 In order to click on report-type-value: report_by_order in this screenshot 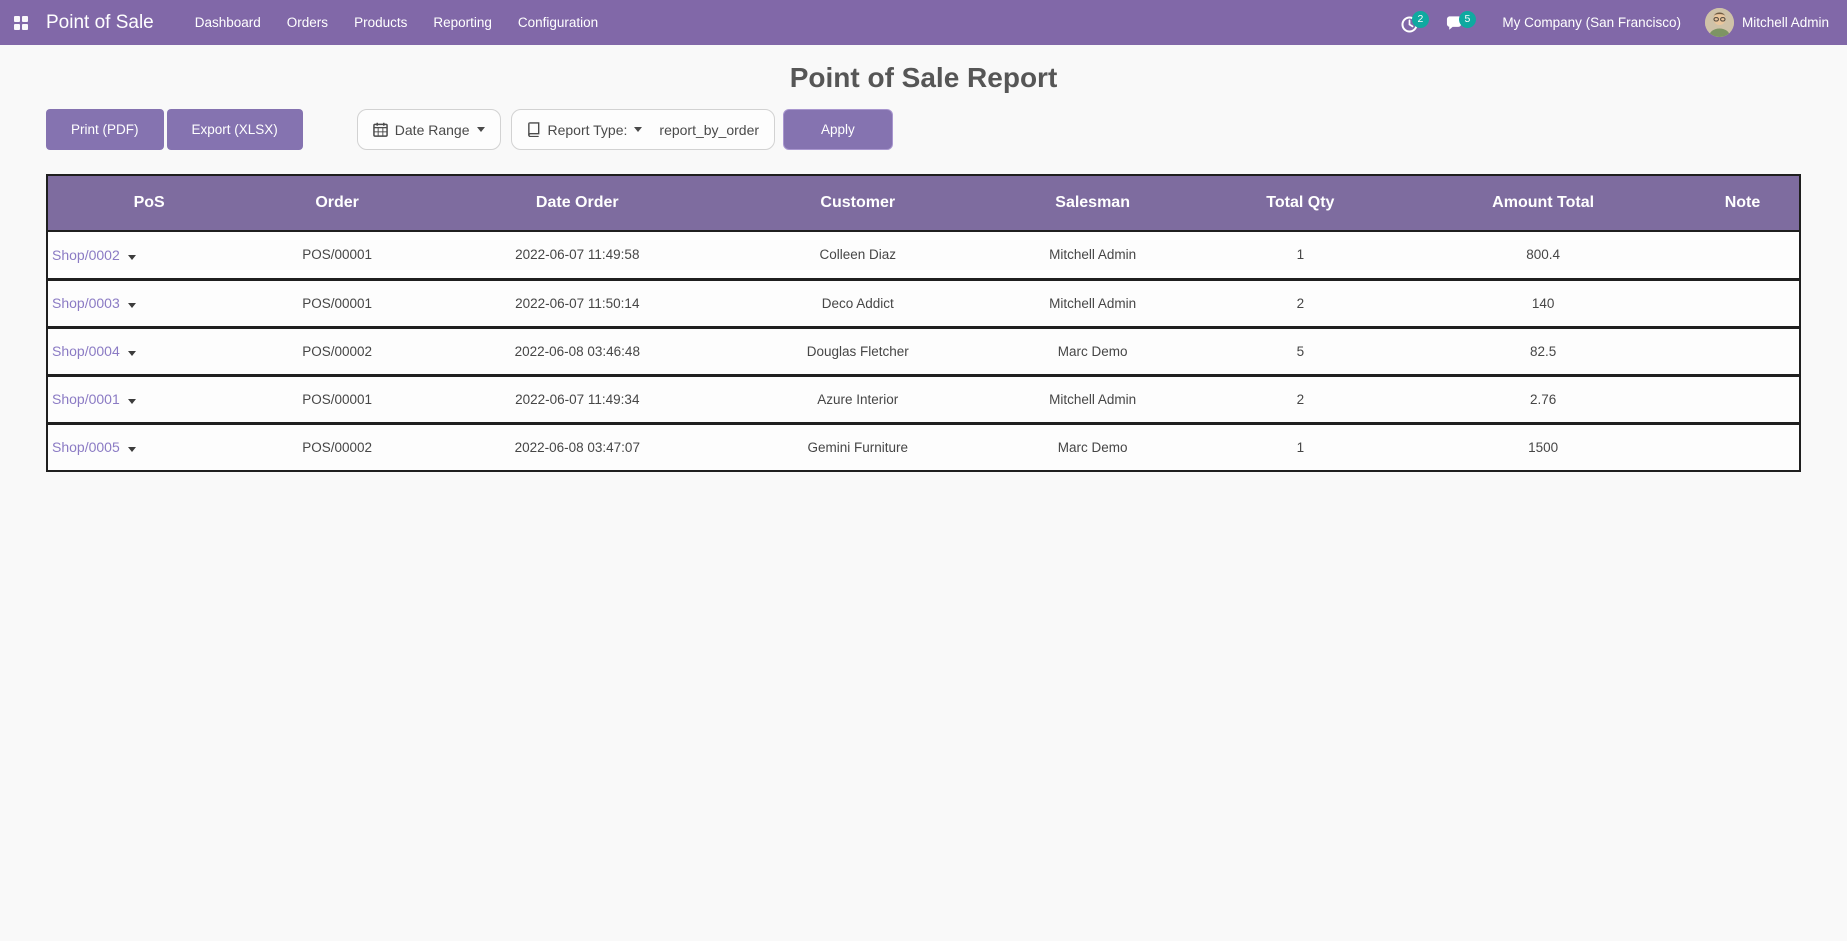, I will do `click(709, 130)`.